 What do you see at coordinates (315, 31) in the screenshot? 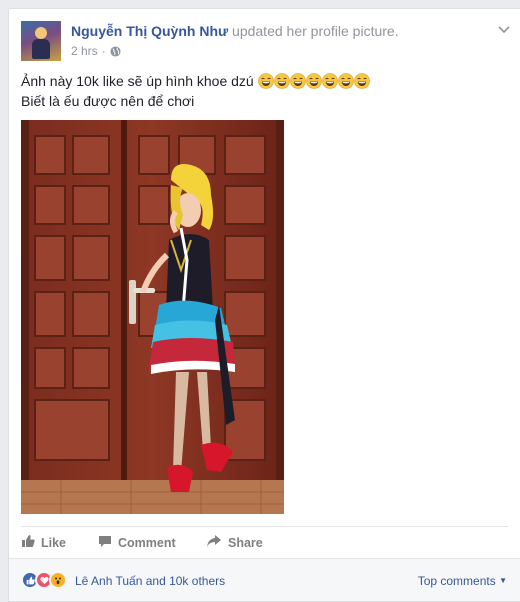
I see `post-action-text: updated her profile picture.` at bounding box center [315, 31].